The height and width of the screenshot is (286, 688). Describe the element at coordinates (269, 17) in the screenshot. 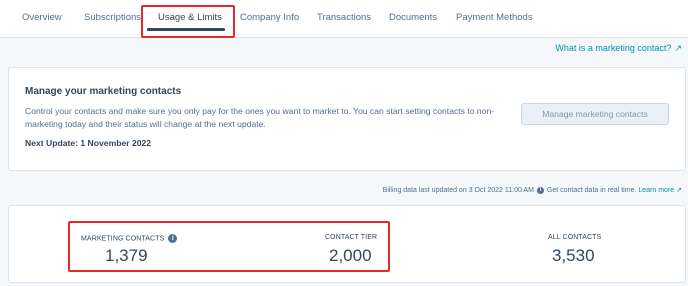

I see `tab-company-info: Company Info` at that location.